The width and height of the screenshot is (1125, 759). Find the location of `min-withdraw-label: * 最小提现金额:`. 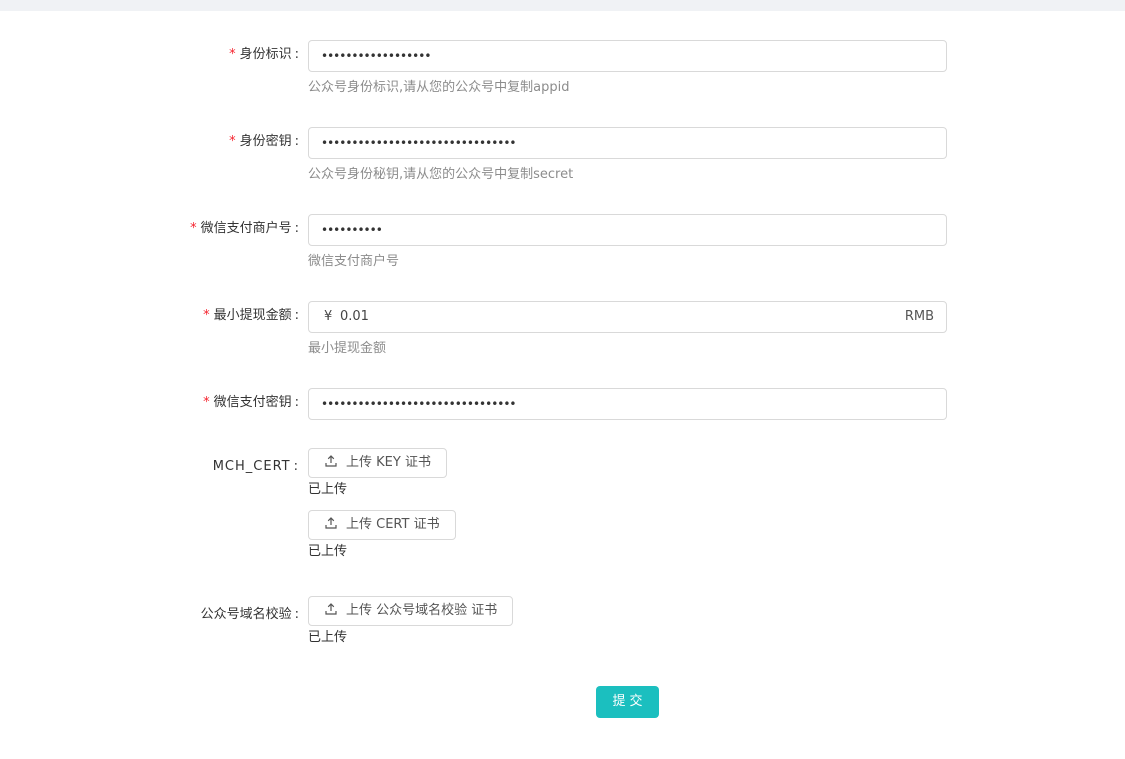

min-withdraw-label: * 最小提现金额: is located at coordinates (251, 316).